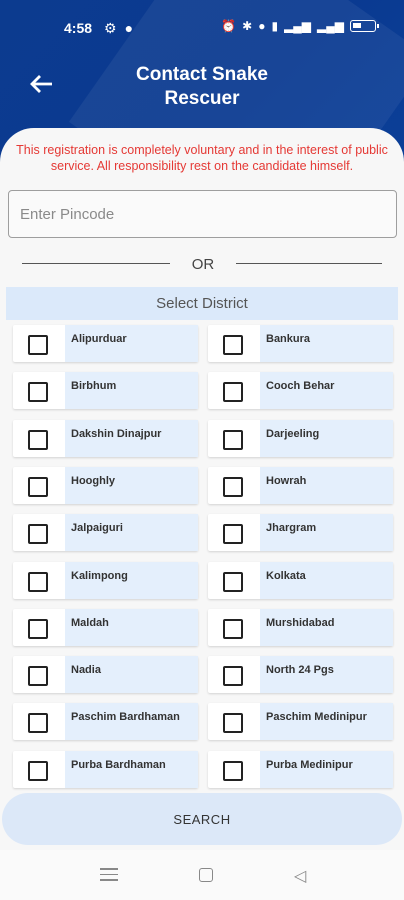  I want to click on status-bar: 4:58 ⚙ ● ⏰ ✱ ● ▮ ▂▄▆ ▂▄▆, so click(202, 27).